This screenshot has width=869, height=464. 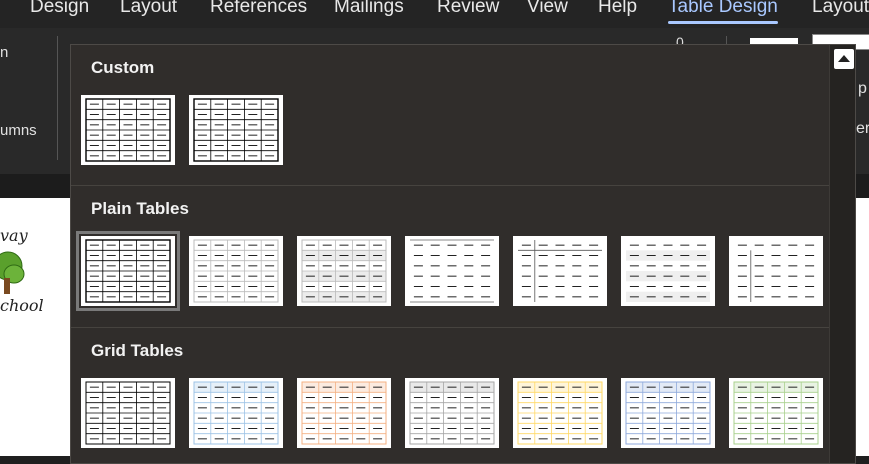 What do you see at coordinates (59, 9) in the screenshot?
I see `tab-design: Design` at bounding box center [59, 9].